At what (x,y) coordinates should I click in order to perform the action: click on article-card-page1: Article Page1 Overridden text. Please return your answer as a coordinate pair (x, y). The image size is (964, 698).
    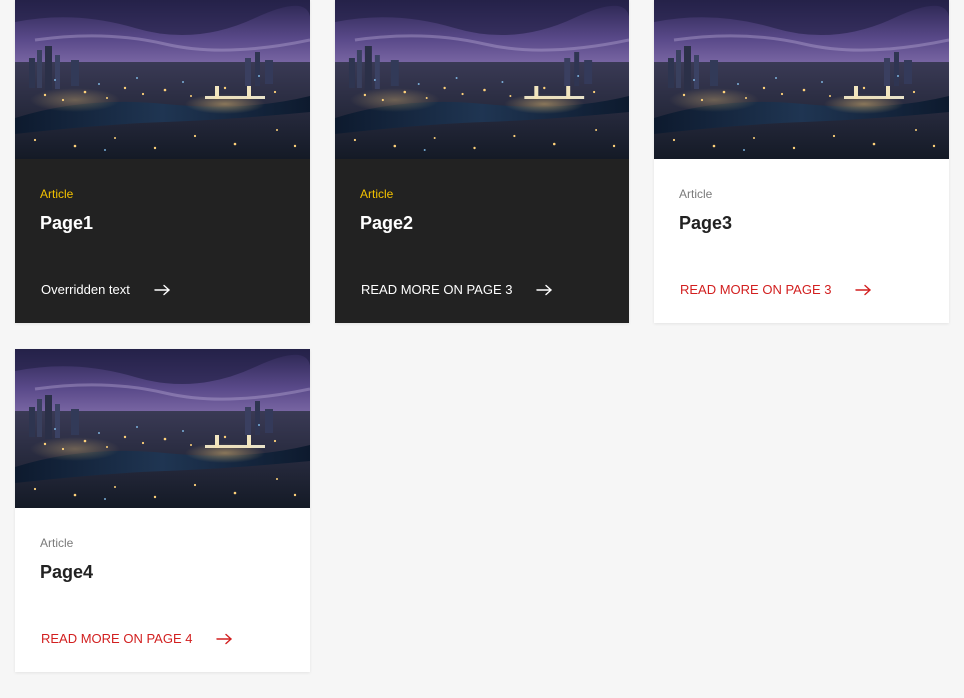
    Looking at the image, I should click on (162, 161).